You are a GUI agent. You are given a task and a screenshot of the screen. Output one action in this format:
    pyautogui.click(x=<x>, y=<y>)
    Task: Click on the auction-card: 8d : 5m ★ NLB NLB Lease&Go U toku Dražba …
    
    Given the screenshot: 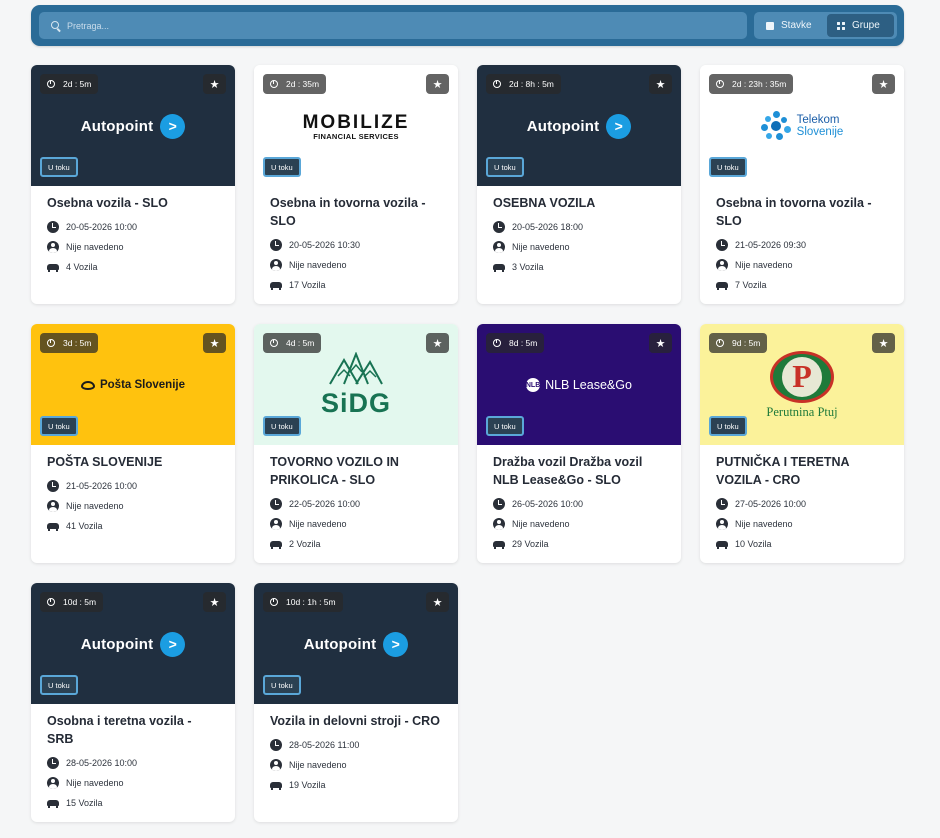 What is the action you would take?
    pyautogui.click(x=579, y=443)
    